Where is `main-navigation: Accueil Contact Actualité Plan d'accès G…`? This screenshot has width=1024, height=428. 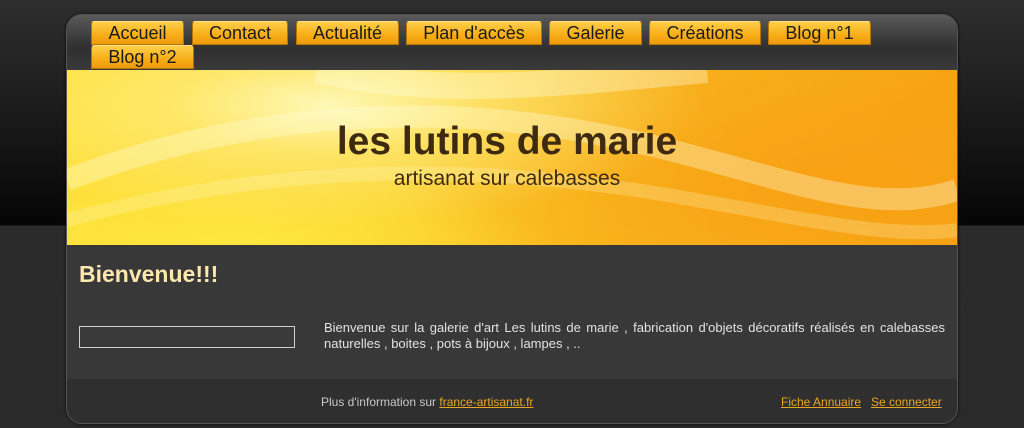 main-navigation: Accueil Contact Actualité Plan d'accès G… is located at coordinates (512, 42).